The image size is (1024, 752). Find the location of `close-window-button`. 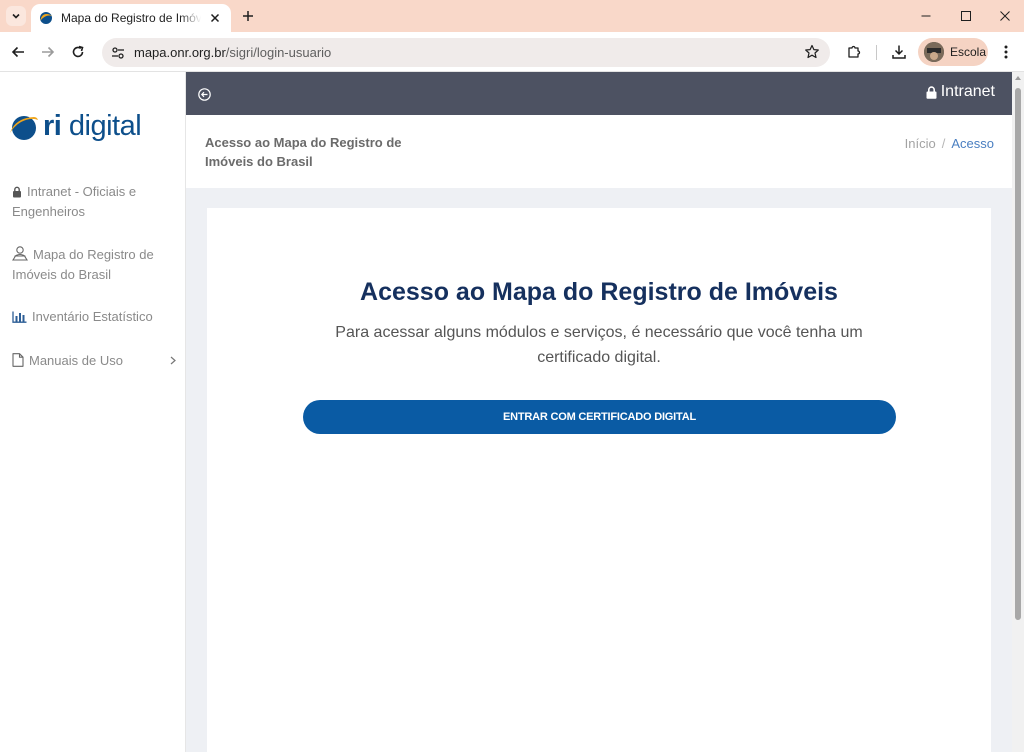

close-window-button is located at coordinates (1004, 16).